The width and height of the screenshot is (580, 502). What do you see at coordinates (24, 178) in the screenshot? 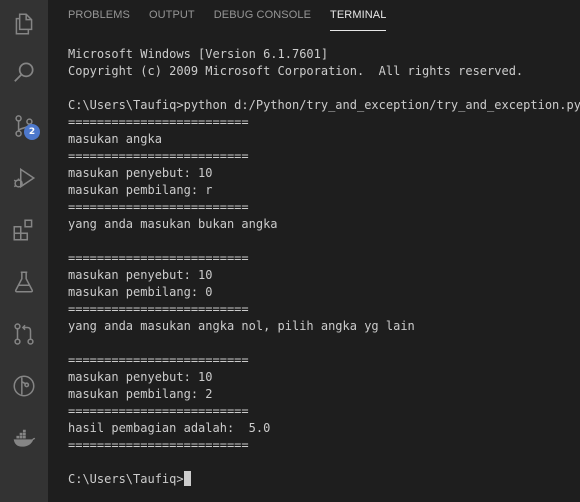
I see `run-debug-icon` at bounding box center [24, 178].